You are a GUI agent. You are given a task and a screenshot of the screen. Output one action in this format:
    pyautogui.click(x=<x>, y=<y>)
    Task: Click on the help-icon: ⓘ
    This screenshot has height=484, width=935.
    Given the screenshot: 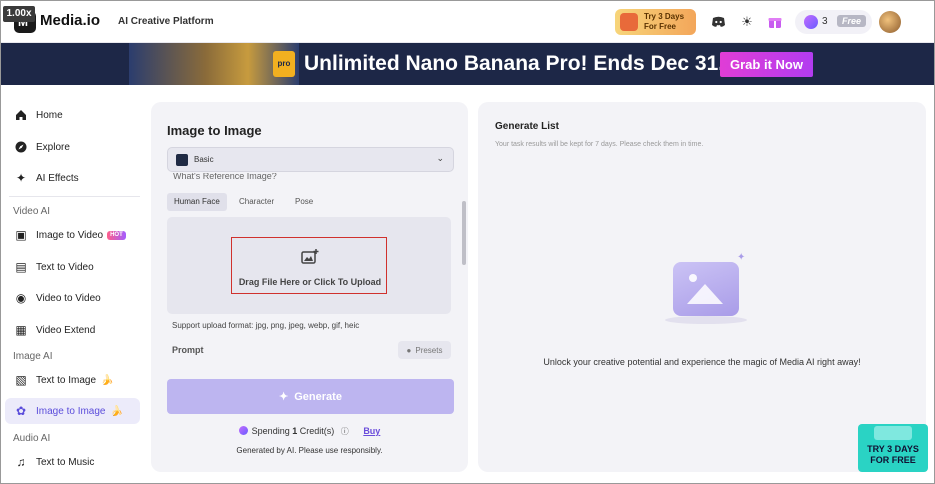 What is the action you would take?
    pyautogui.click(x=345, y=431)
    